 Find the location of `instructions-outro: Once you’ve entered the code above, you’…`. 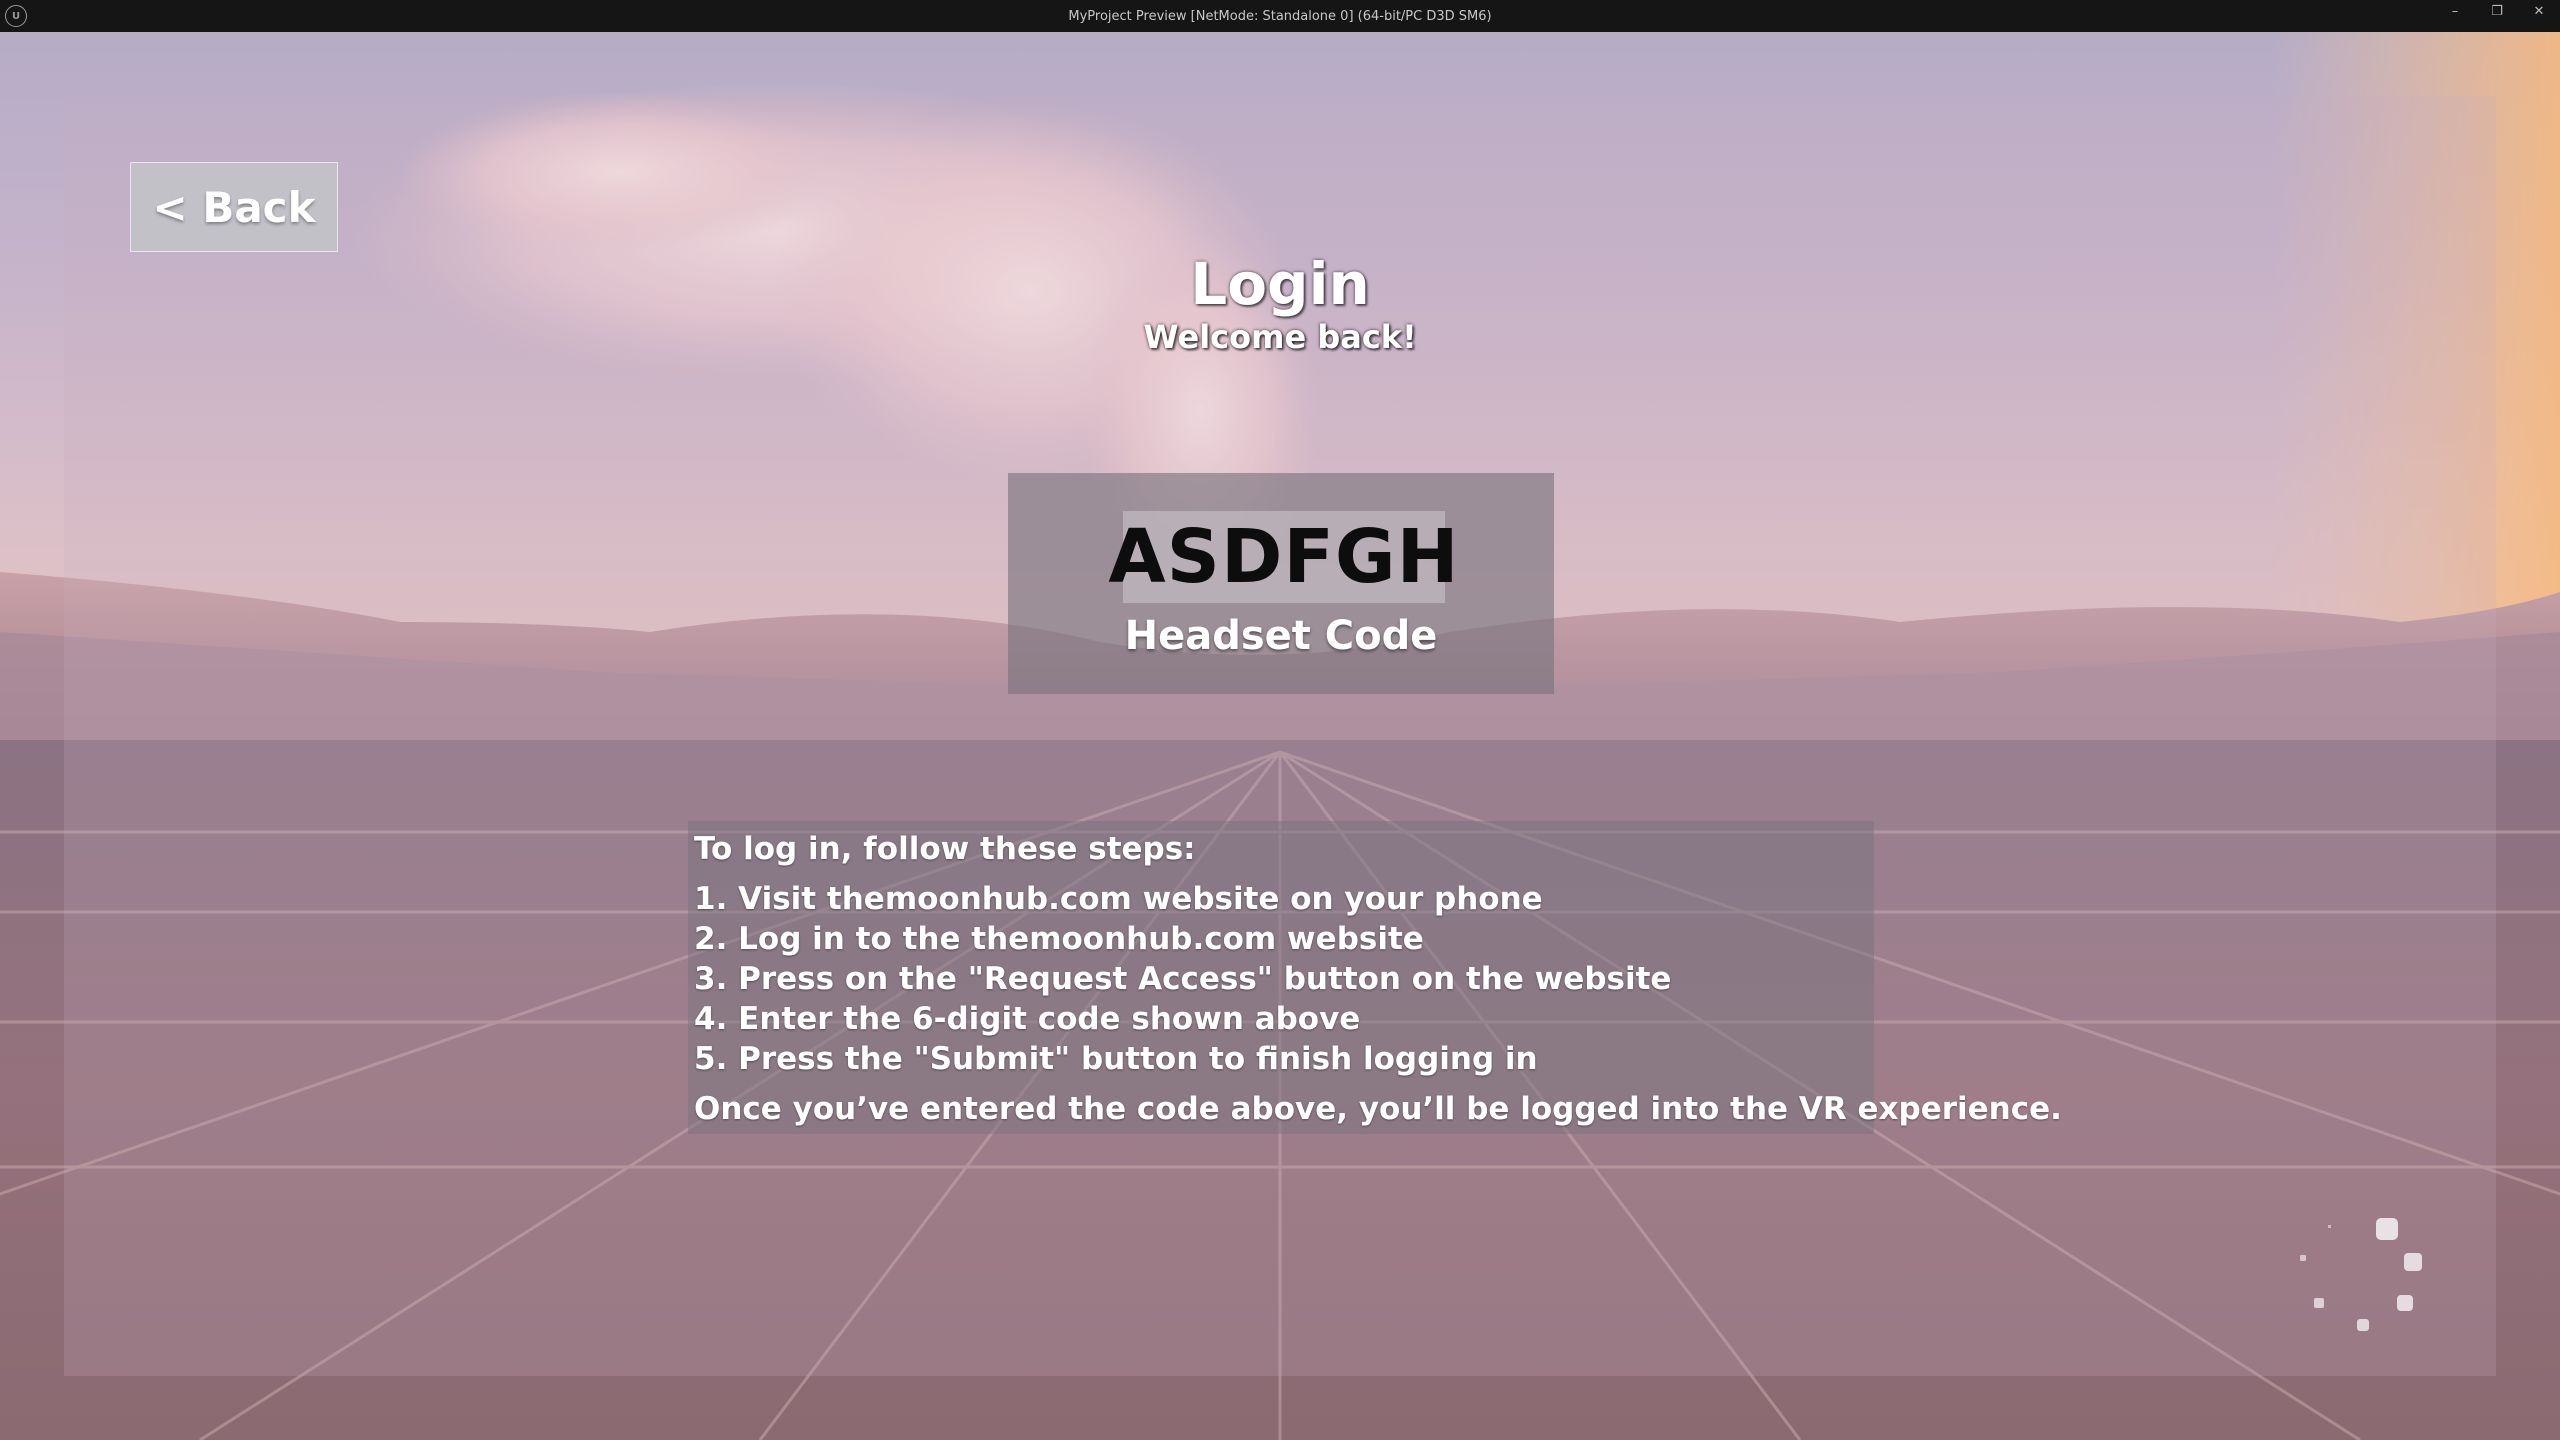

instructions-outro: Once you’ve entered the code above, you’… is located at coordinates (1378, 1109).